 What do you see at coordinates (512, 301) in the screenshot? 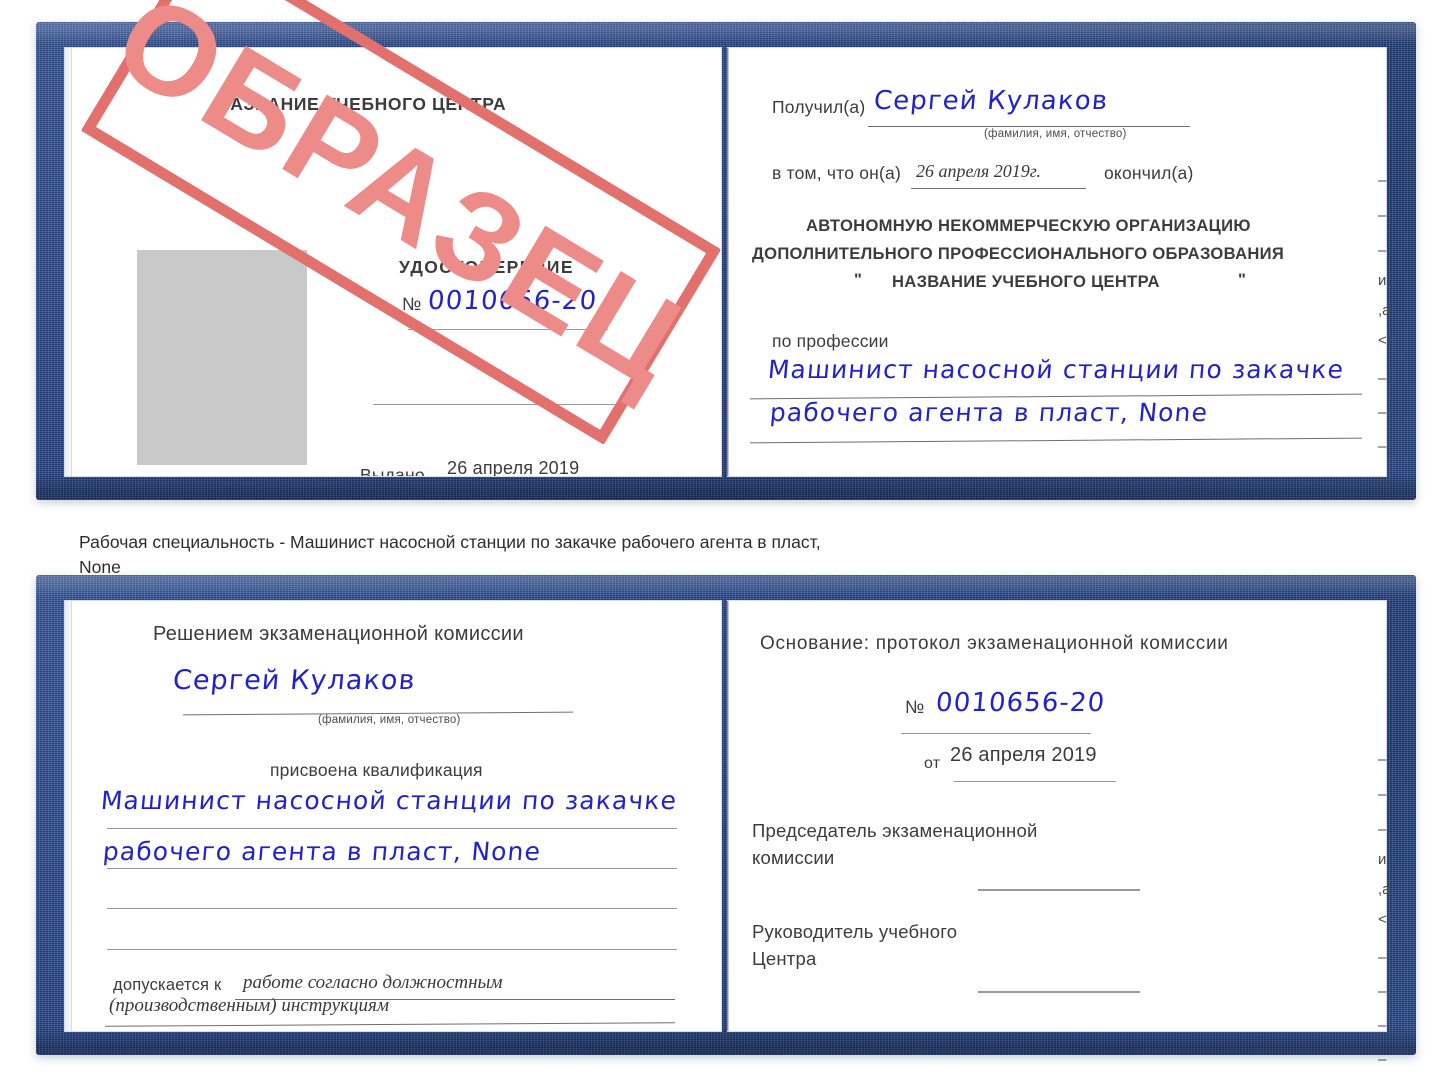
I see `certificate-number-value: 0010656-20` at bounding box center [512, 301].